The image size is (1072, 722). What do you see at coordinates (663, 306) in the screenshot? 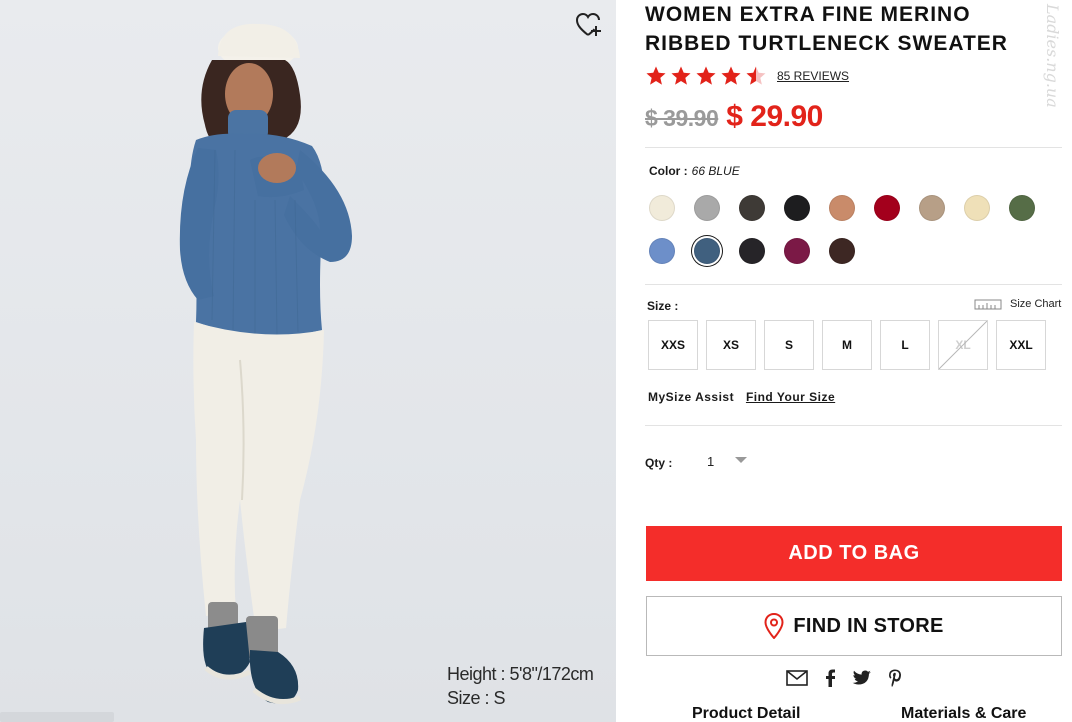
I see `size-label: Size :` at bounding box center [663, 306].